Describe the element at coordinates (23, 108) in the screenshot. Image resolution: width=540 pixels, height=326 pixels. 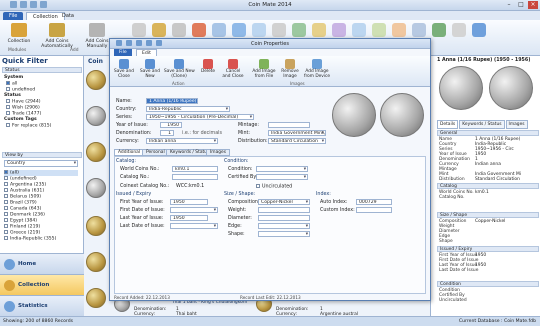
I see `filter-status-wish: Wish (2906)` at that location.